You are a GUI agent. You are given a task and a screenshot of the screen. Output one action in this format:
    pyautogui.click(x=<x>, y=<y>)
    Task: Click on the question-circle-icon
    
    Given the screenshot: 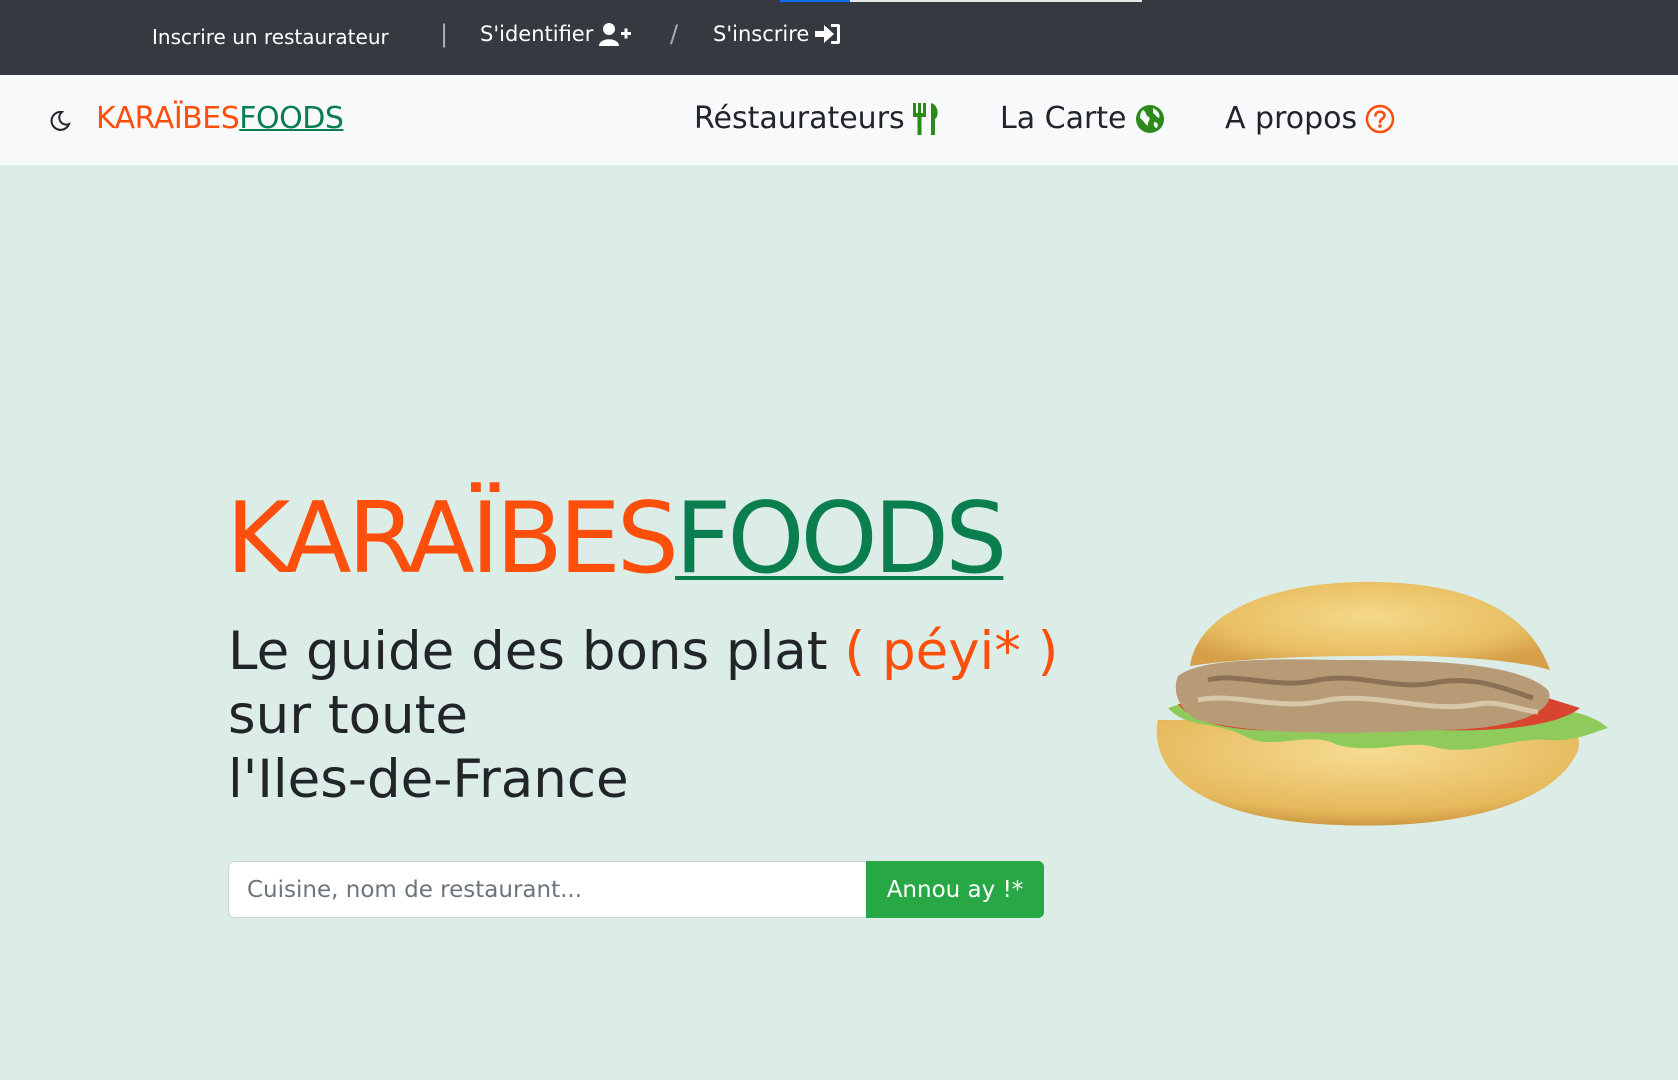 What is the action you would take?
    pyautogui.click(x=1380, y=118)
    